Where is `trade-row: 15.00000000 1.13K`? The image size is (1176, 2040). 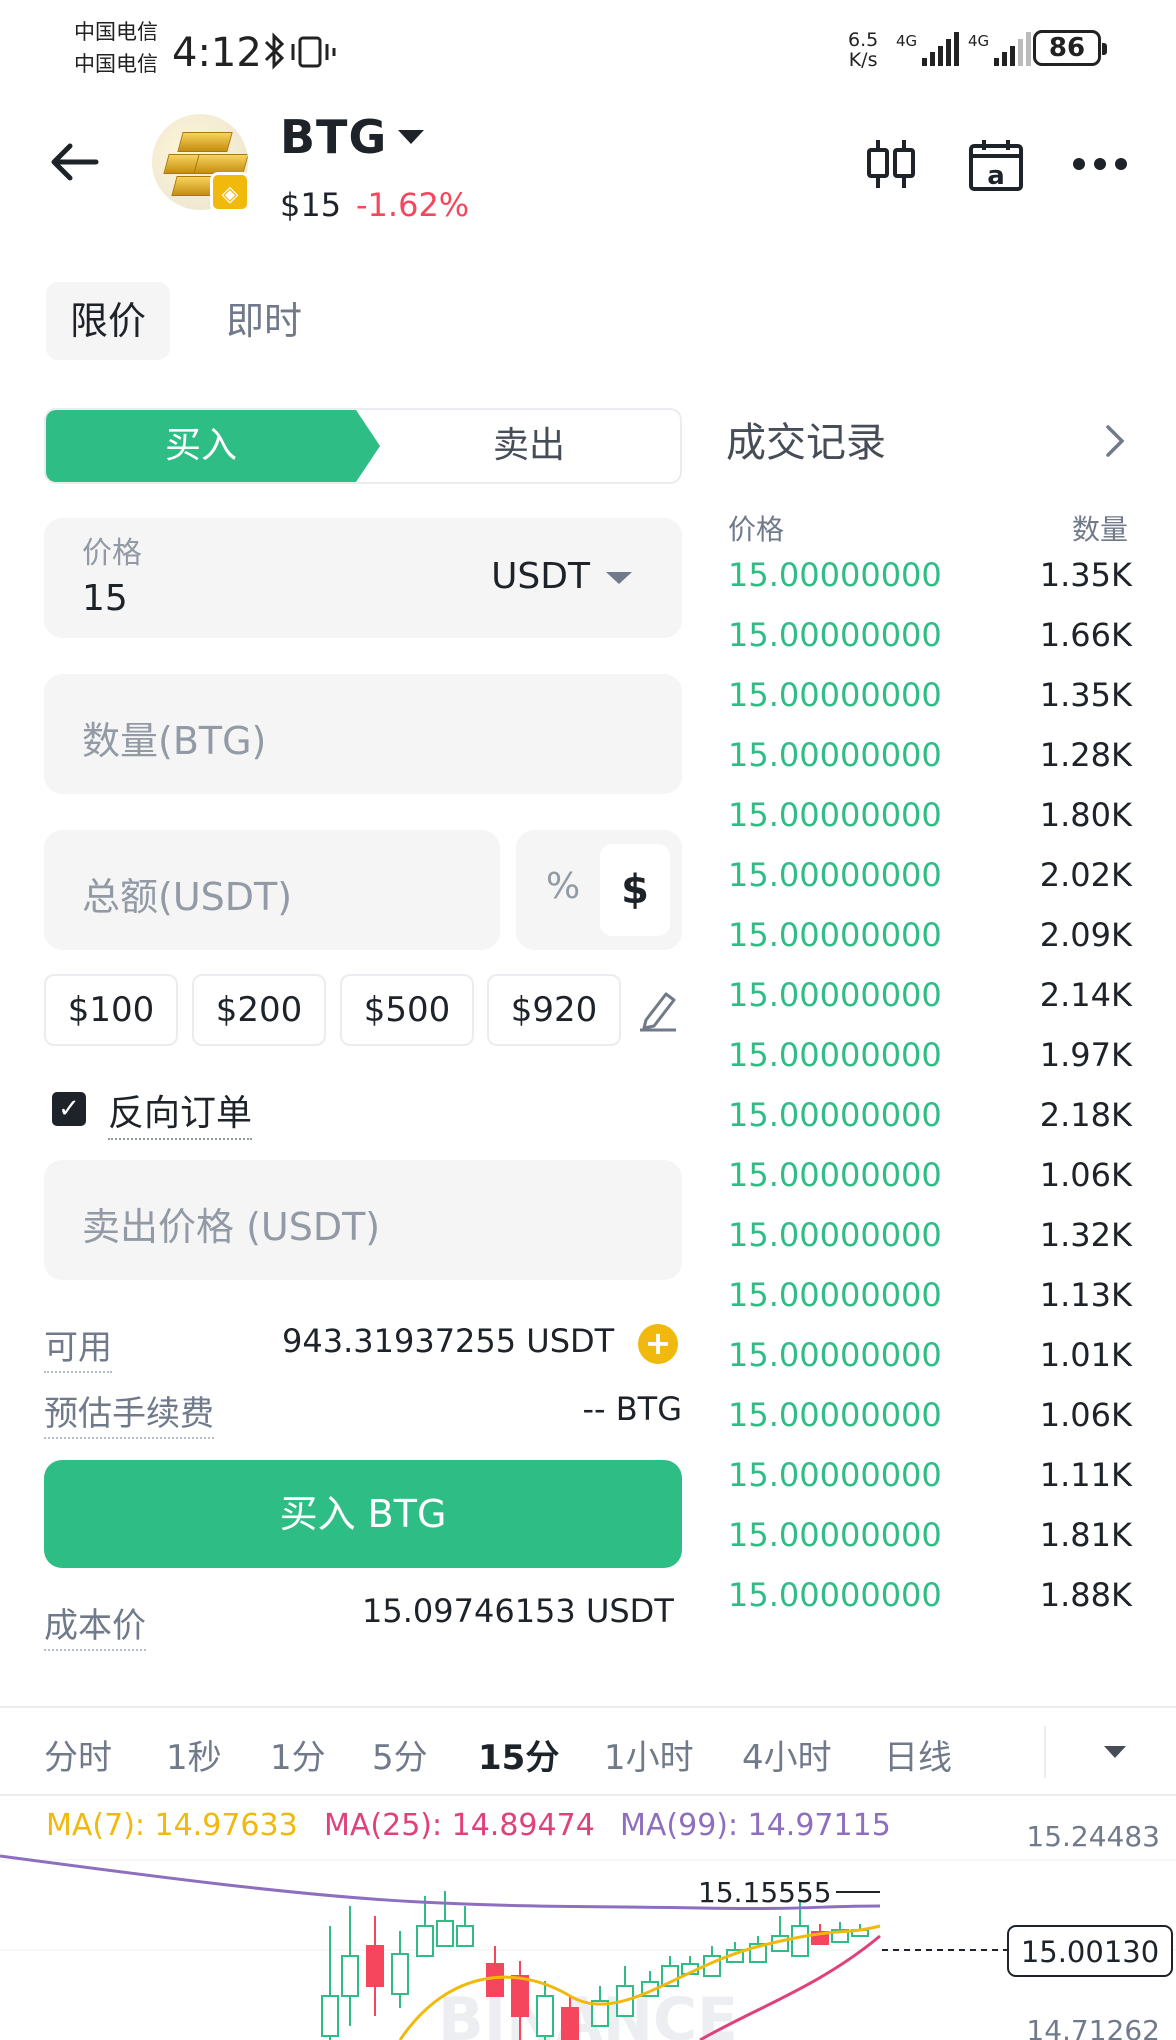
trade-row: 15.00000000 1.13K is located at coordinates (930, 1306).